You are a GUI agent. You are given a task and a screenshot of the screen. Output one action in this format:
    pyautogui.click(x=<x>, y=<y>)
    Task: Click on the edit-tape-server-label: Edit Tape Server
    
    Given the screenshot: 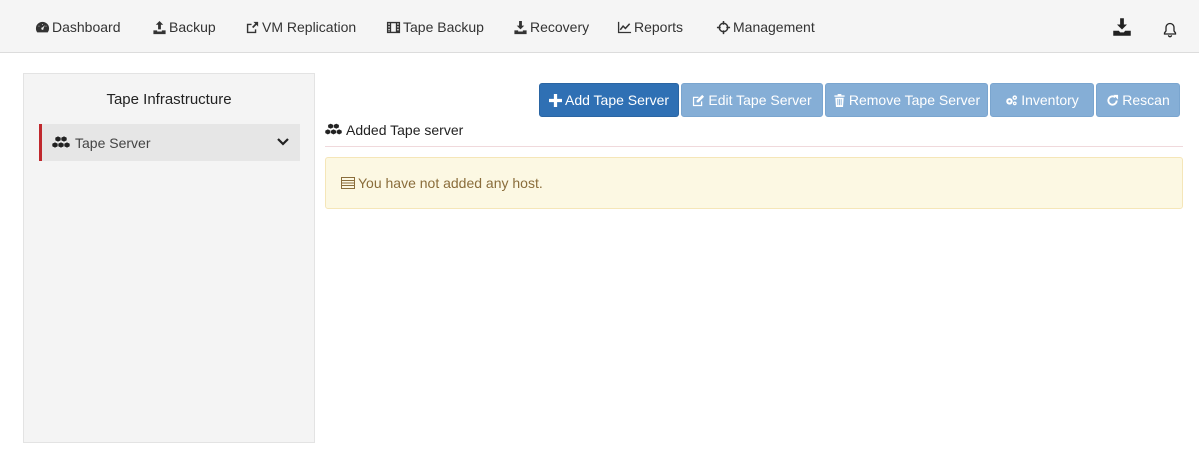 What is the action you would take?
    pyautogui.click(x=760, y=100)
    